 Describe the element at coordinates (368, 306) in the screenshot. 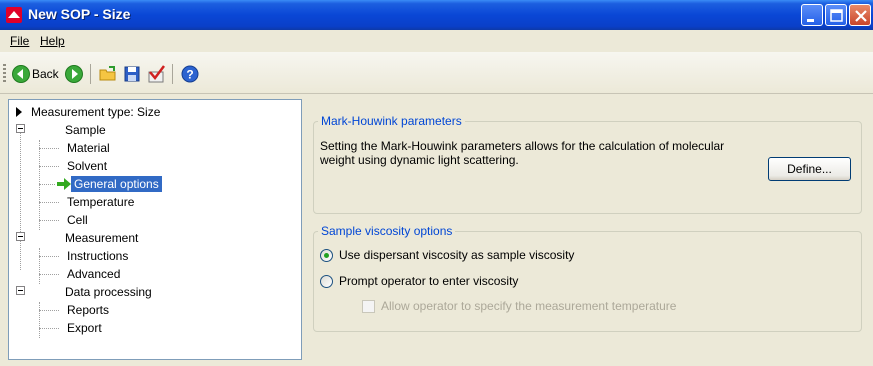

I see `allow-temperature-checkbox` at that location.